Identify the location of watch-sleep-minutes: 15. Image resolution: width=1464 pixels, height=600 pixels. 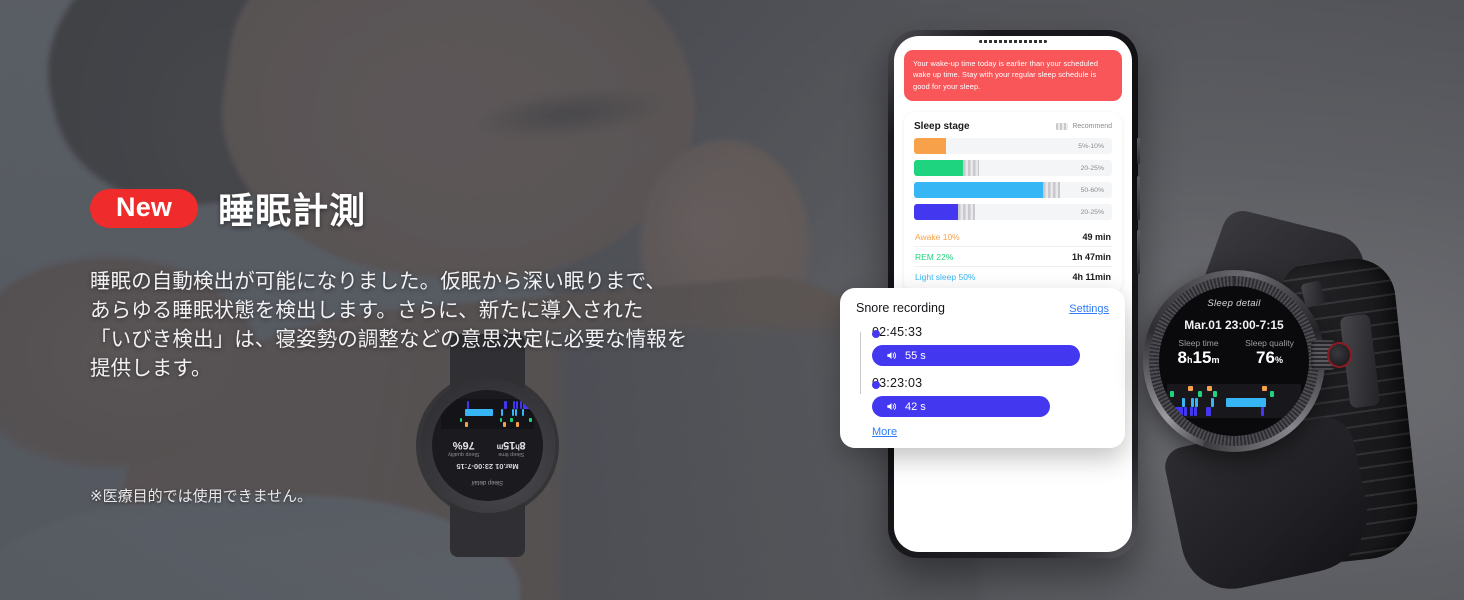
(1202, 357).